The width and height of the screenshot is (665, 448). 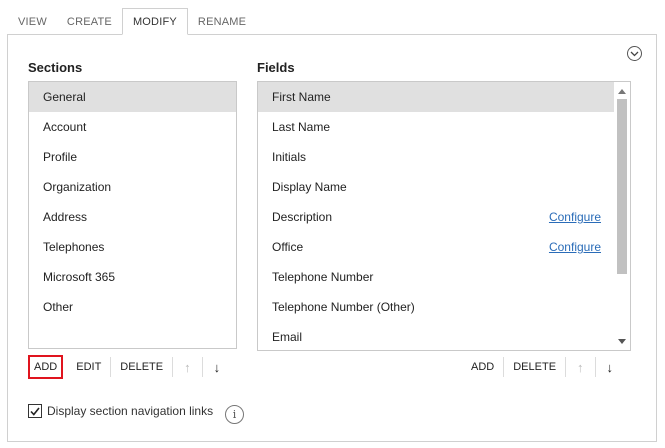 I want to click on section-item-microsoft-365: Microsoft 365, so click(x=132, y=277).